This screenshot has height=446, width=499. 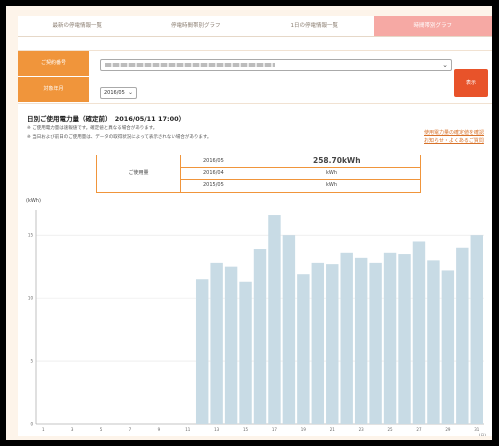 What do you see at coordinates (454, 140) in the screenshot?
I see `link-faq: お知らせ・よくあるご質問` at bounding box center [454, 140].